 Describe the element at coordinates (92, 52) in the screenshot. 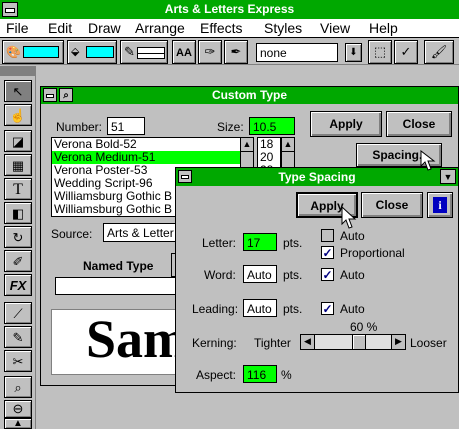

I see `fill-swatch-button: ⬙` at that location.